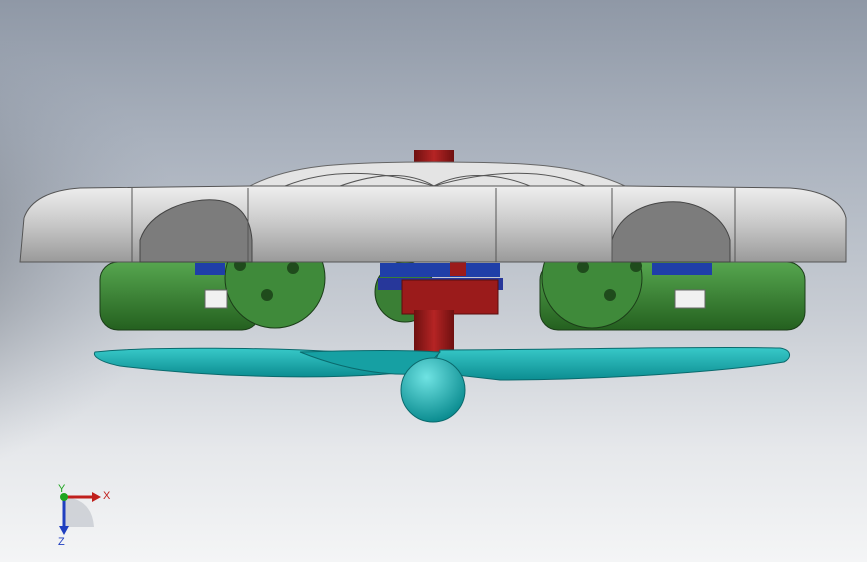 The image size is (867, 562). What do you see at coordinates (107, 496) in the screenshot?
I see `x-axis-label: X` at bounding box center [107, 496].